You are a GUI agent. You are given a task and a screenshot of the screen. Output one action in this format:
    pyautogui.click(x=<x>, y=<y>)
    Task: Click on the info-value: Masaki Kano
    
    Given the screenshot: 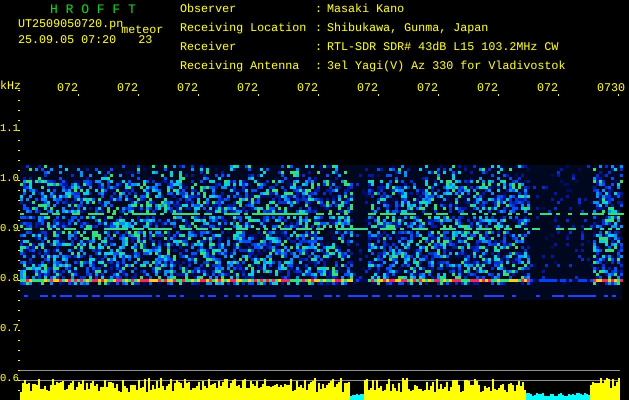 What is the action you would take?
    pyautogui.click(x=366, y=11)
    